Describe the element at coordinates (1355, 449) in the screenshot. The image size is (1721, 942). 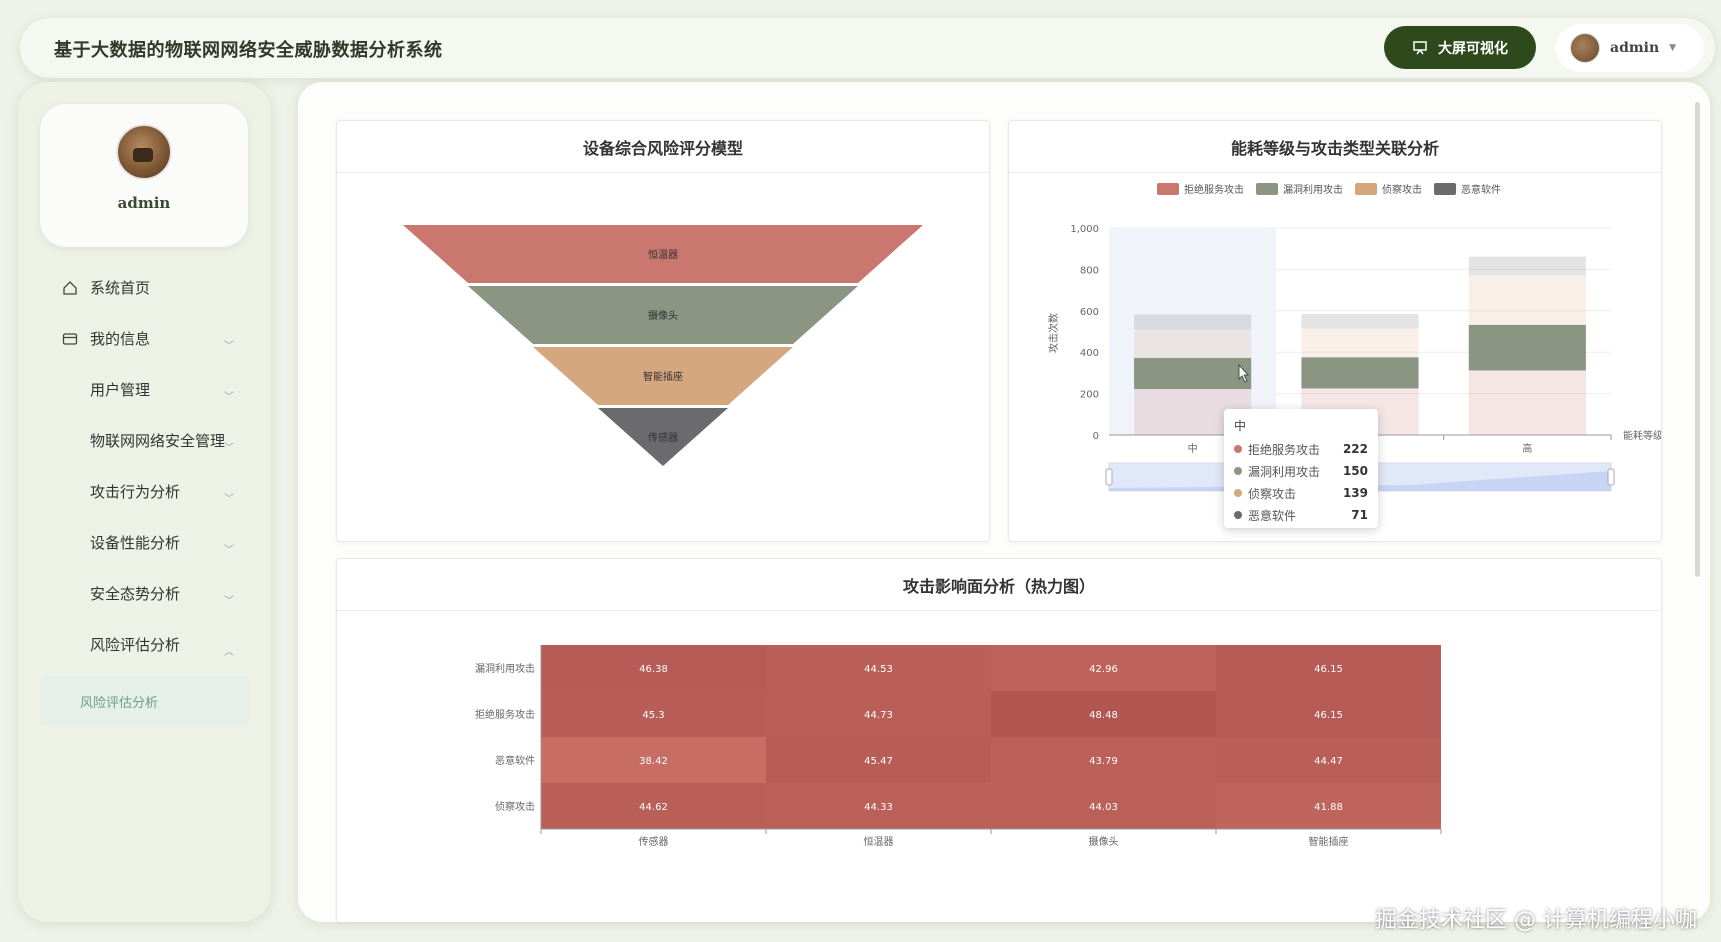
I see `tooltip-value: 222` at that location.